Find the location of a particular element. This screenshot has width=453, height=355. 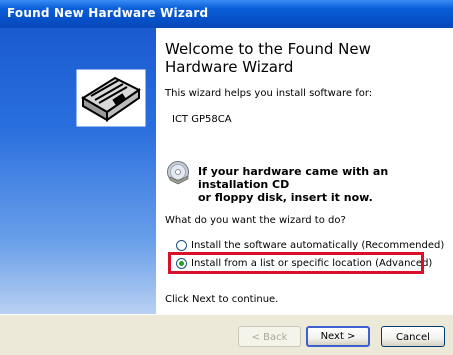

back-button: < Back is located at coordinates (269, 336).